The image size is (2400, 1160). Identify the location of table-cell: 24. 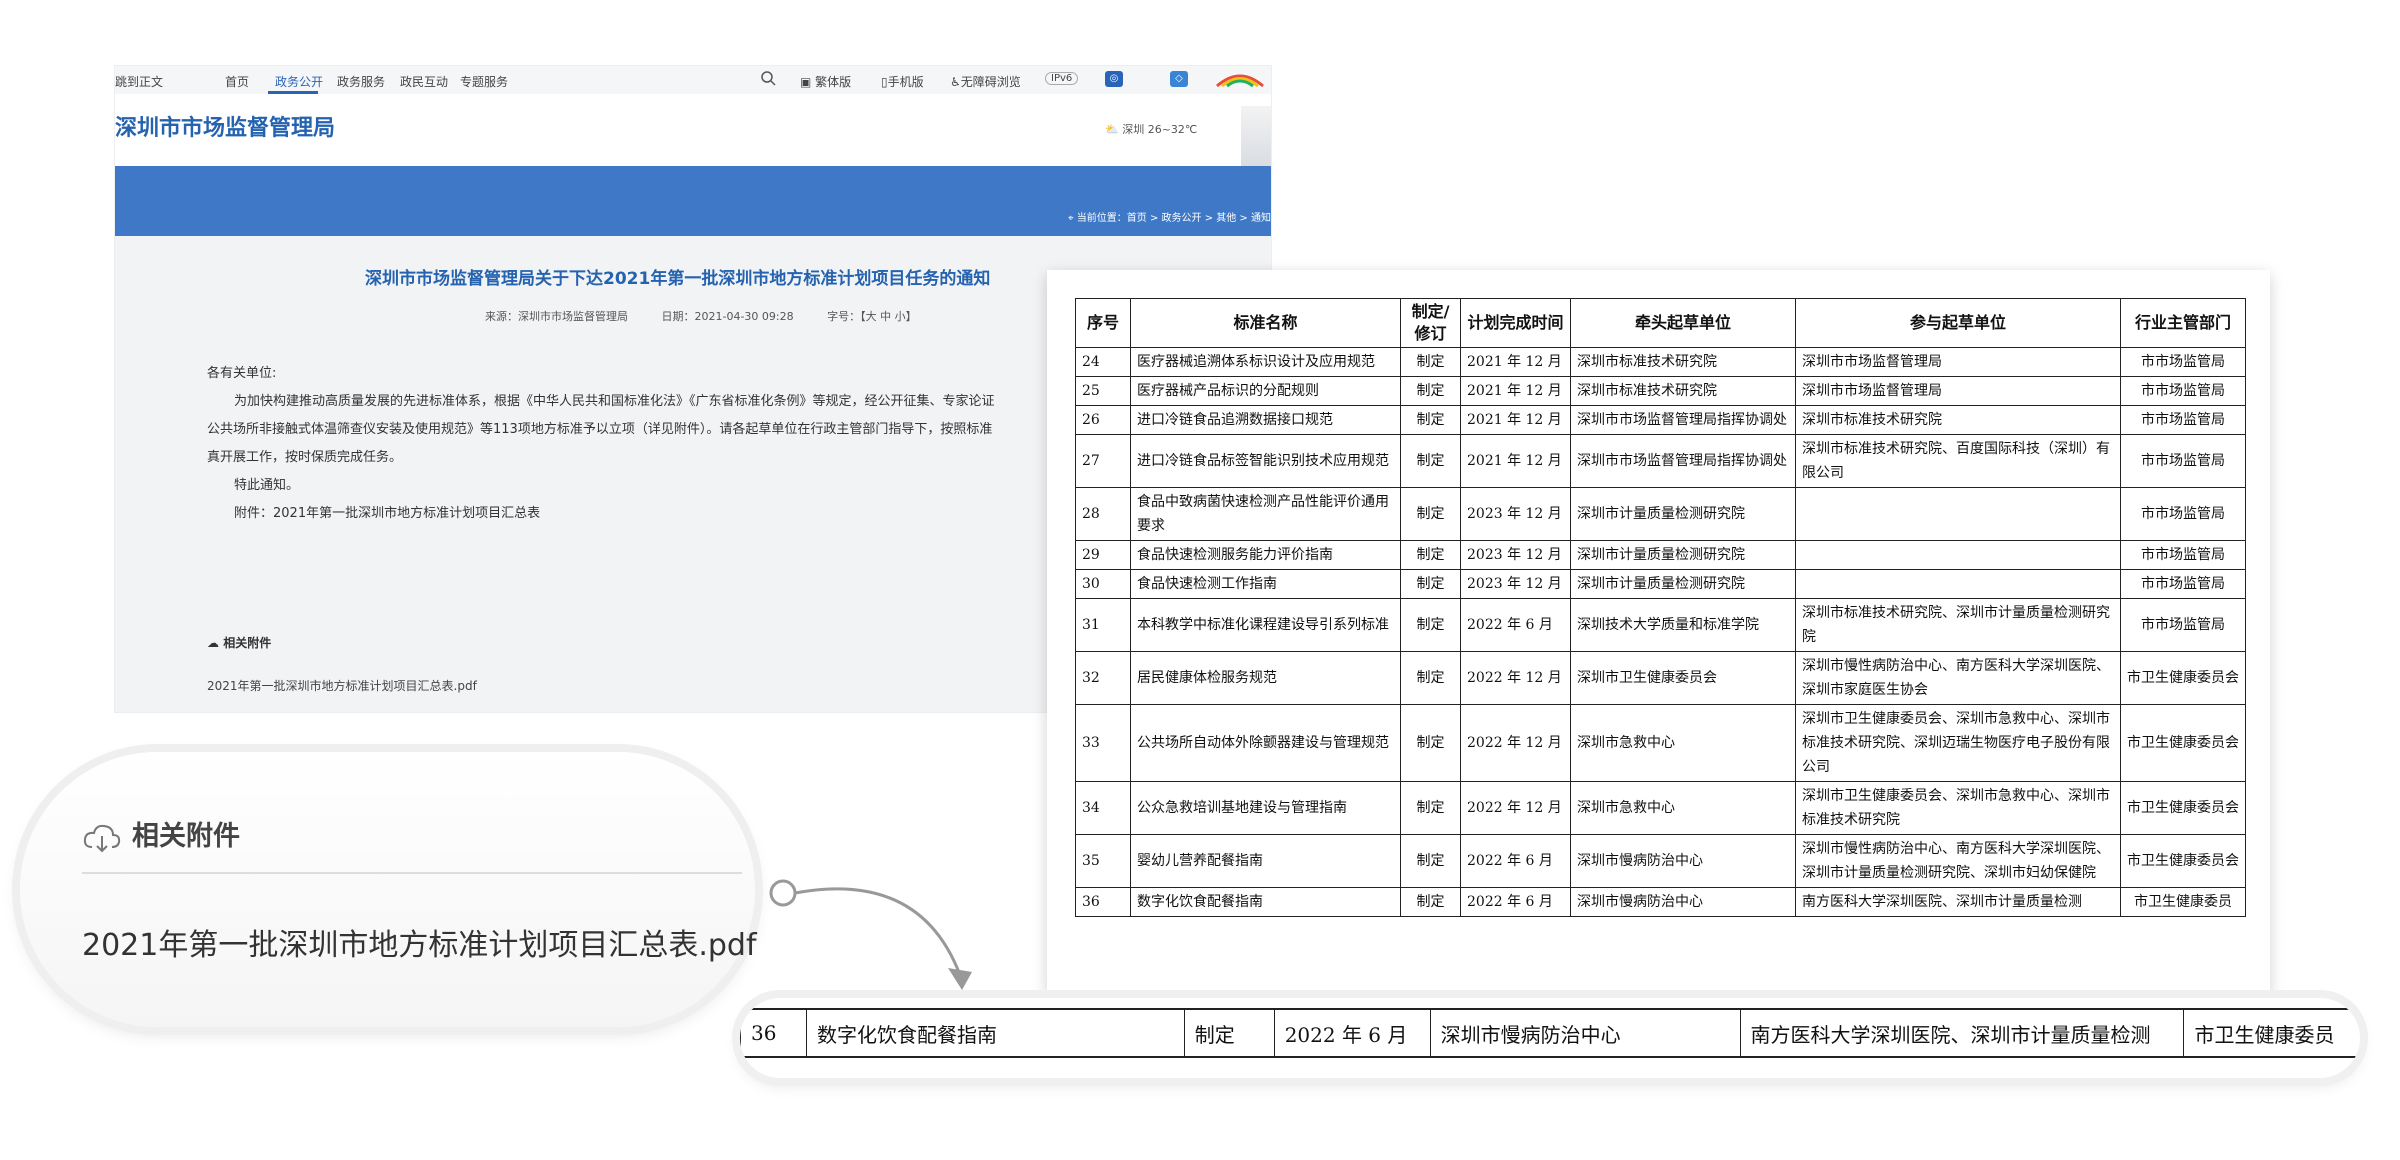
(1103, 362).